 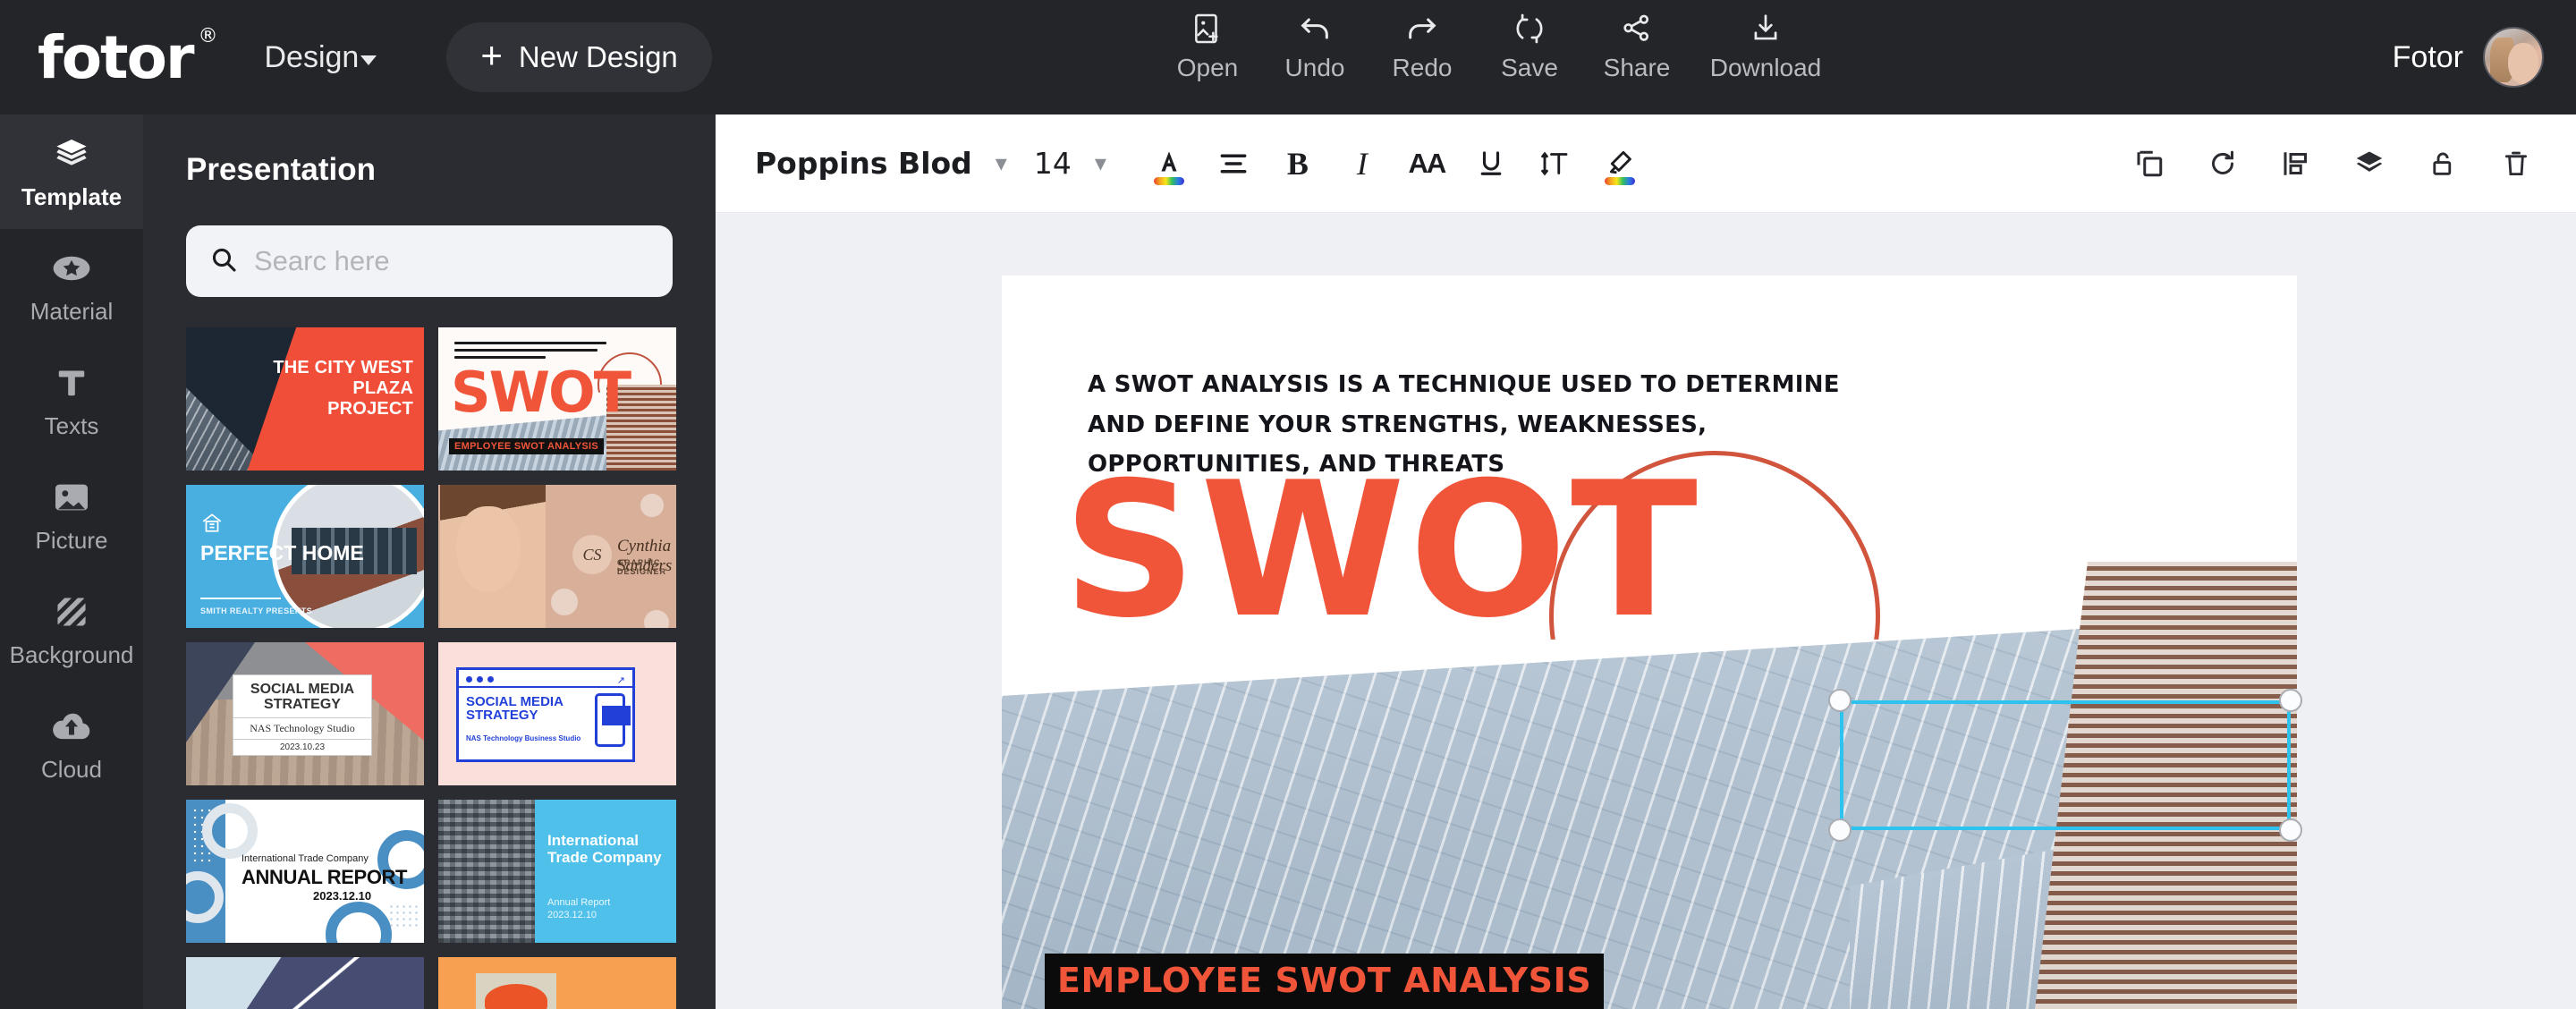 I want to click on download-button: Download, so click(x=1765, y=45).